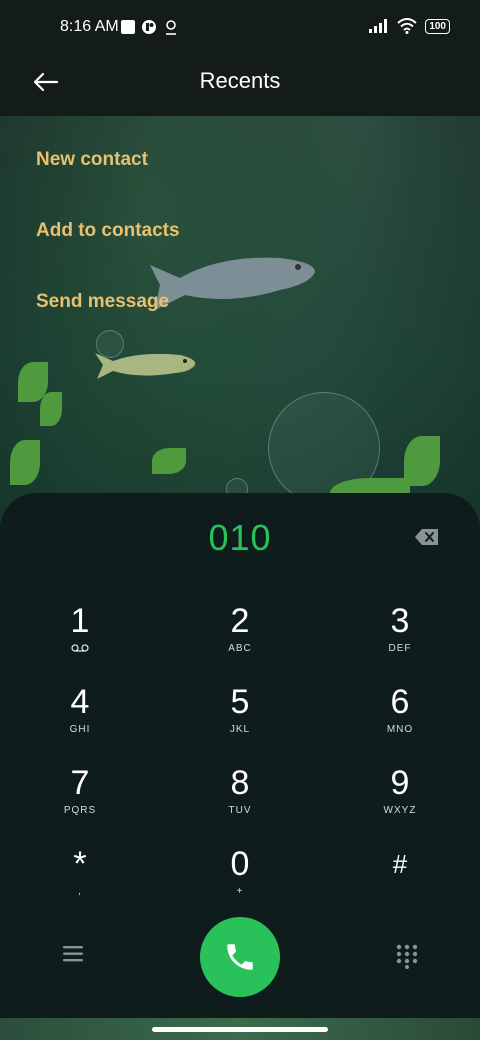 The height and width of the screenshot is (1040, 480). Describe the element at coordinates (240, 80) in the screenshot. I see `page-title: Recents` at that location.